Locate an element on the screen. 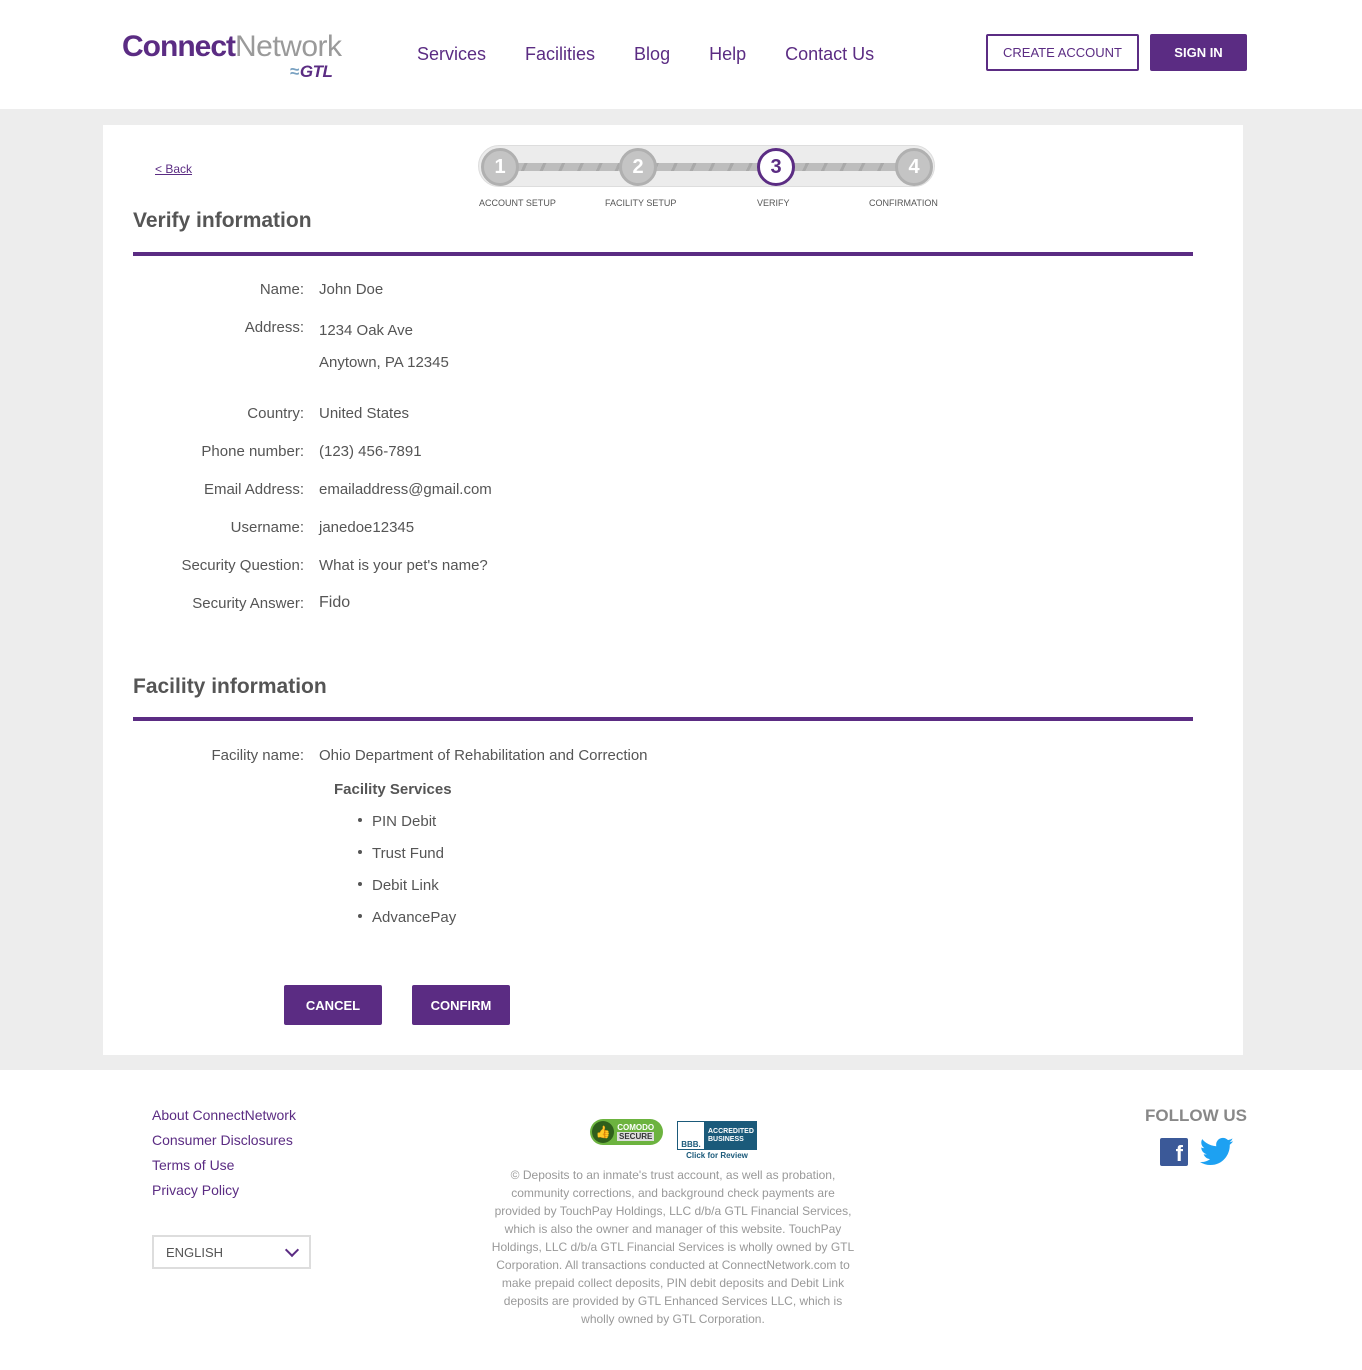 The width and height of the screenshot is (1362, 1370). address-line2-value: Anytown, PA 12345 is located at coordinates (384, 362).